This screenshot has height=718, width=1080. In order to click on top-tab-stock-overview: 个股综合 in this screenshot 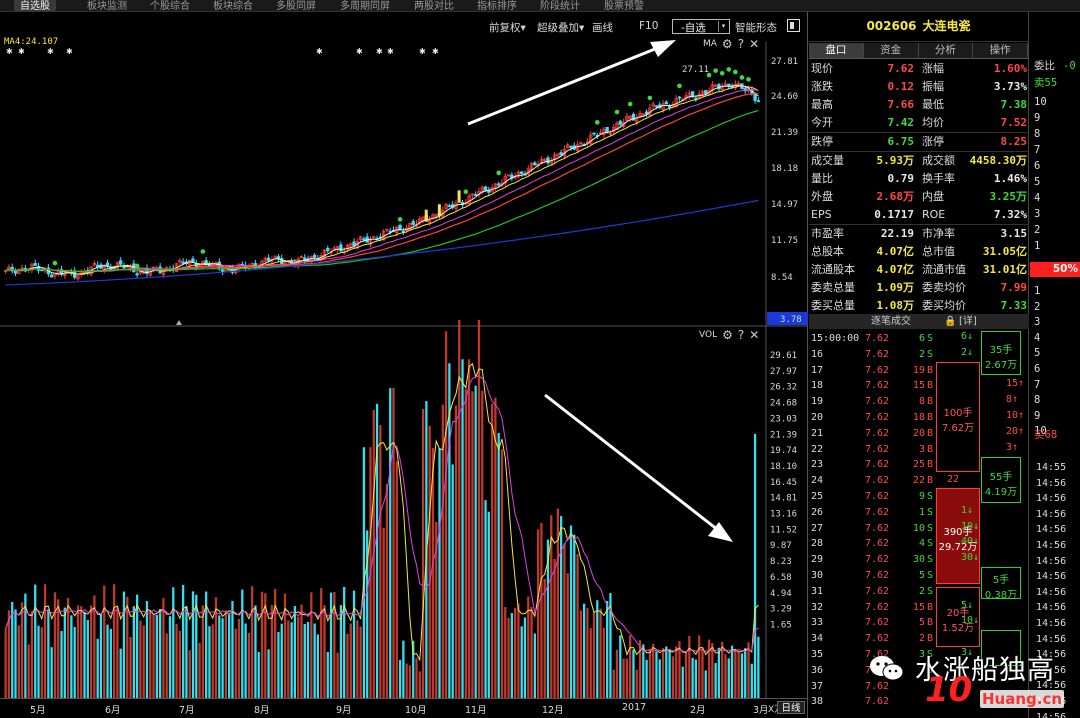, I will do `click(170, 5)`.